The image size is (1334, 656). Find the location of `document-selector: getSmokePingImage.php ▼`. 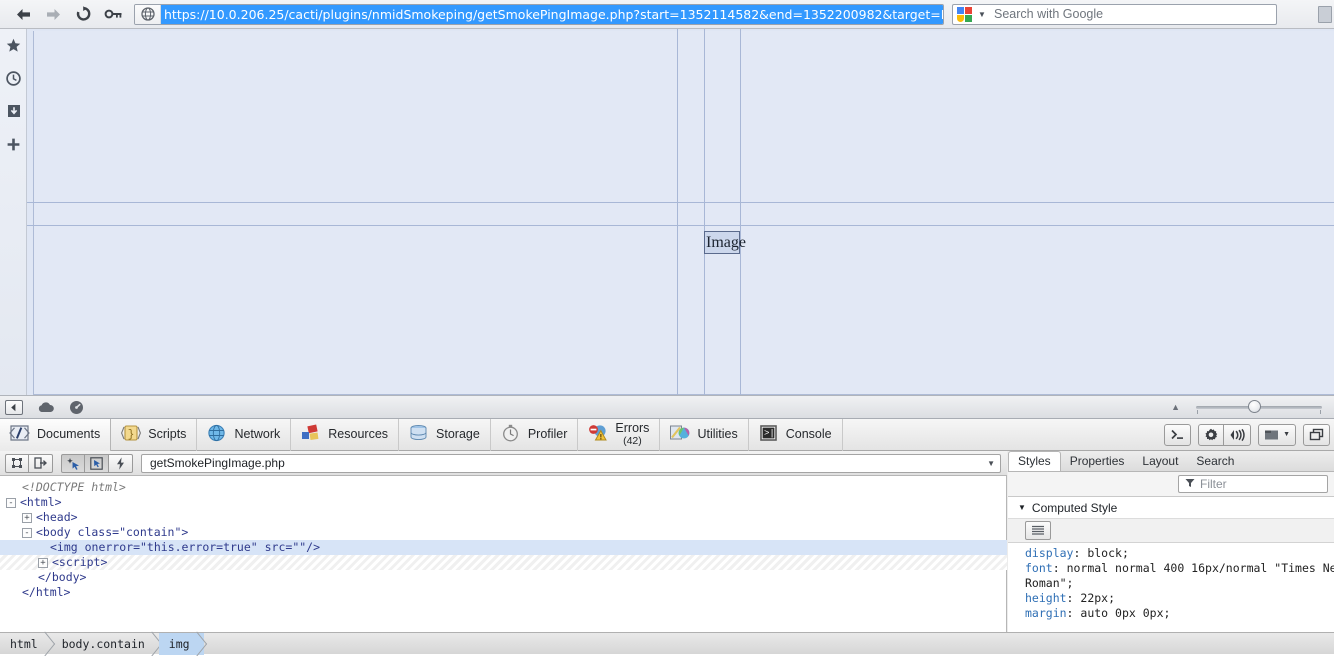

document-selector: getSmokePingImage.php ▼ is located at coordinates (571, 463).